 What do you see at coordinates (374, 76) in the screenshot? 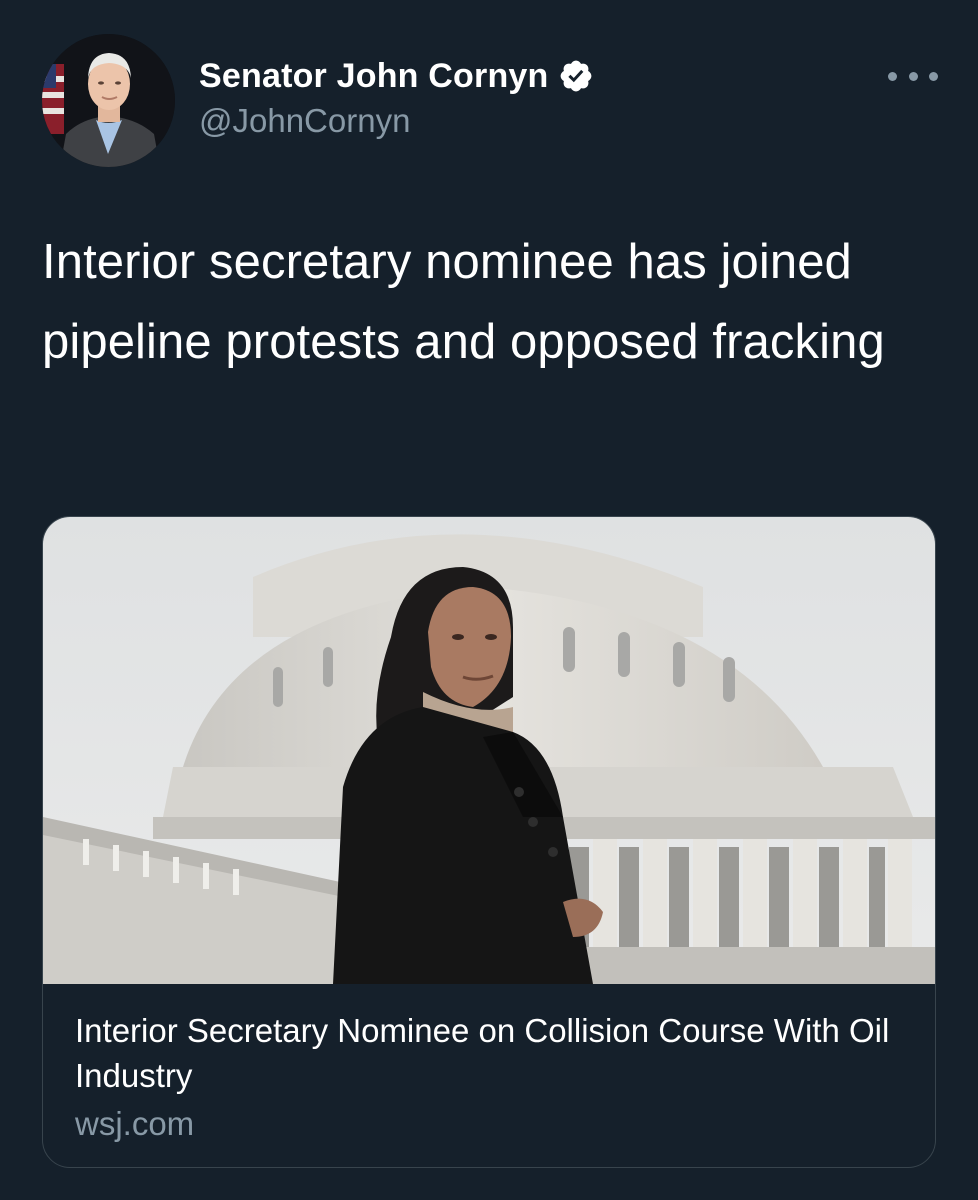
I see `author-display-name: Senator John Cornyn` at bounding box center [374, 76].